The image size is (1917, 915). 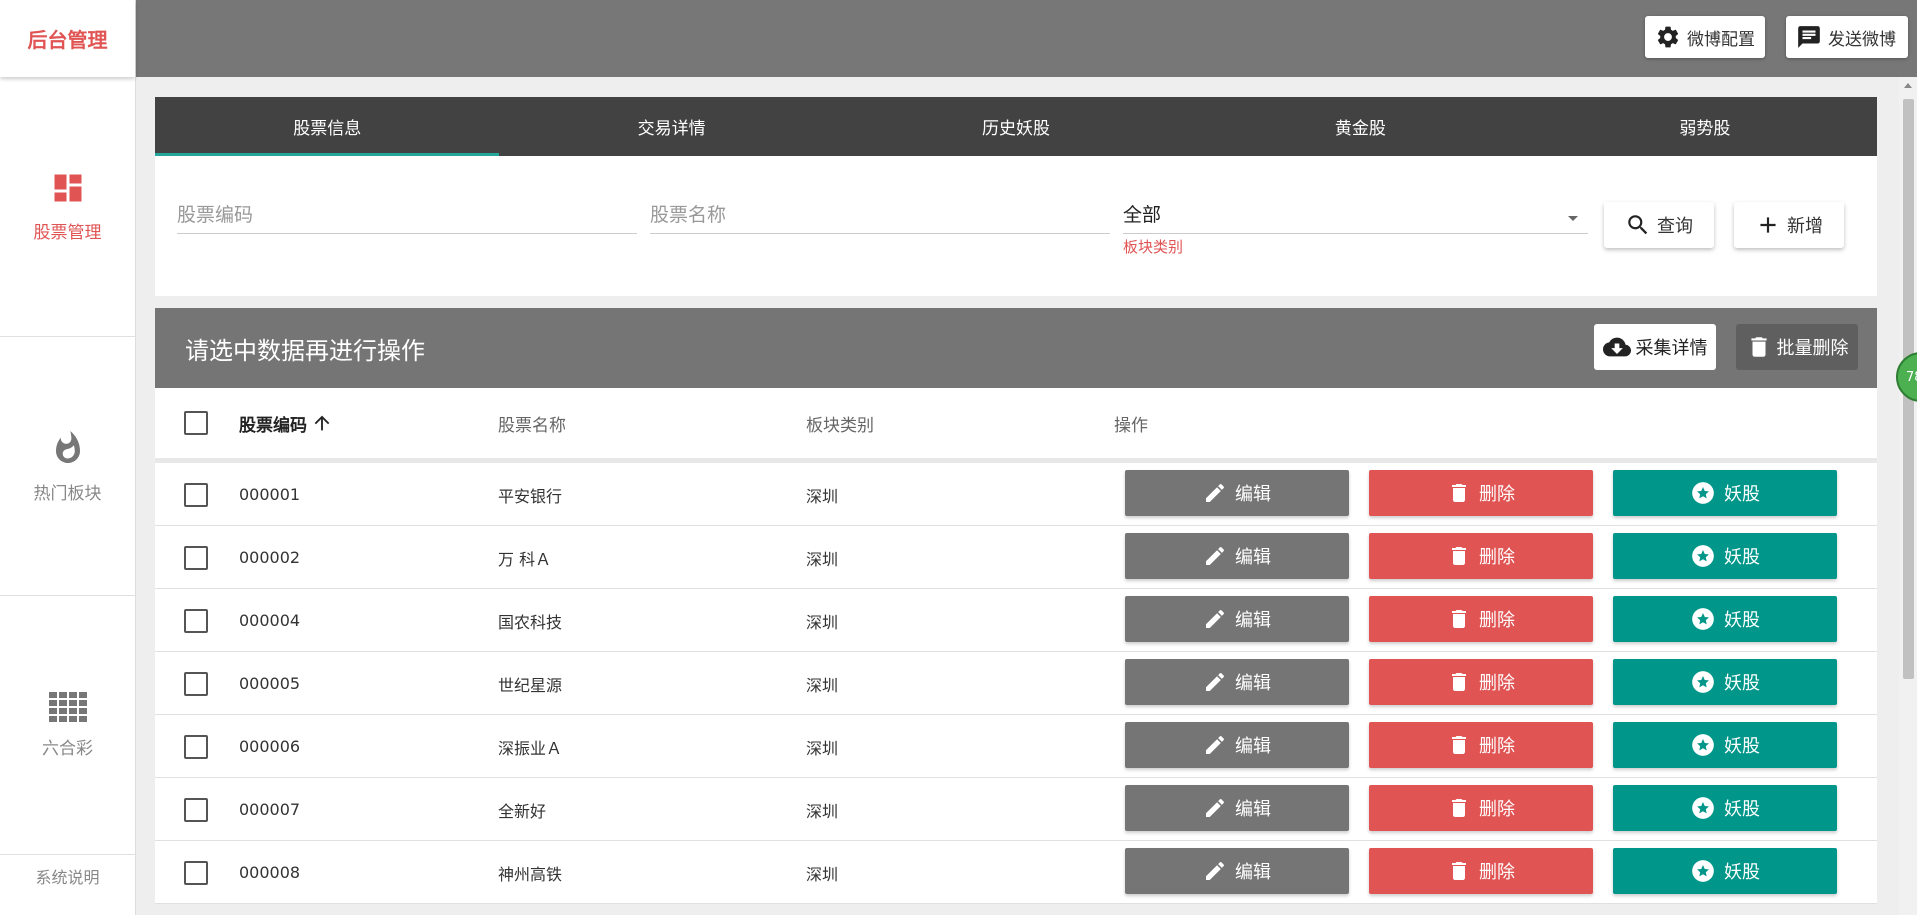 I want to click on top-bar: 微博配置 发送微博, so click(x=1026, y=38).